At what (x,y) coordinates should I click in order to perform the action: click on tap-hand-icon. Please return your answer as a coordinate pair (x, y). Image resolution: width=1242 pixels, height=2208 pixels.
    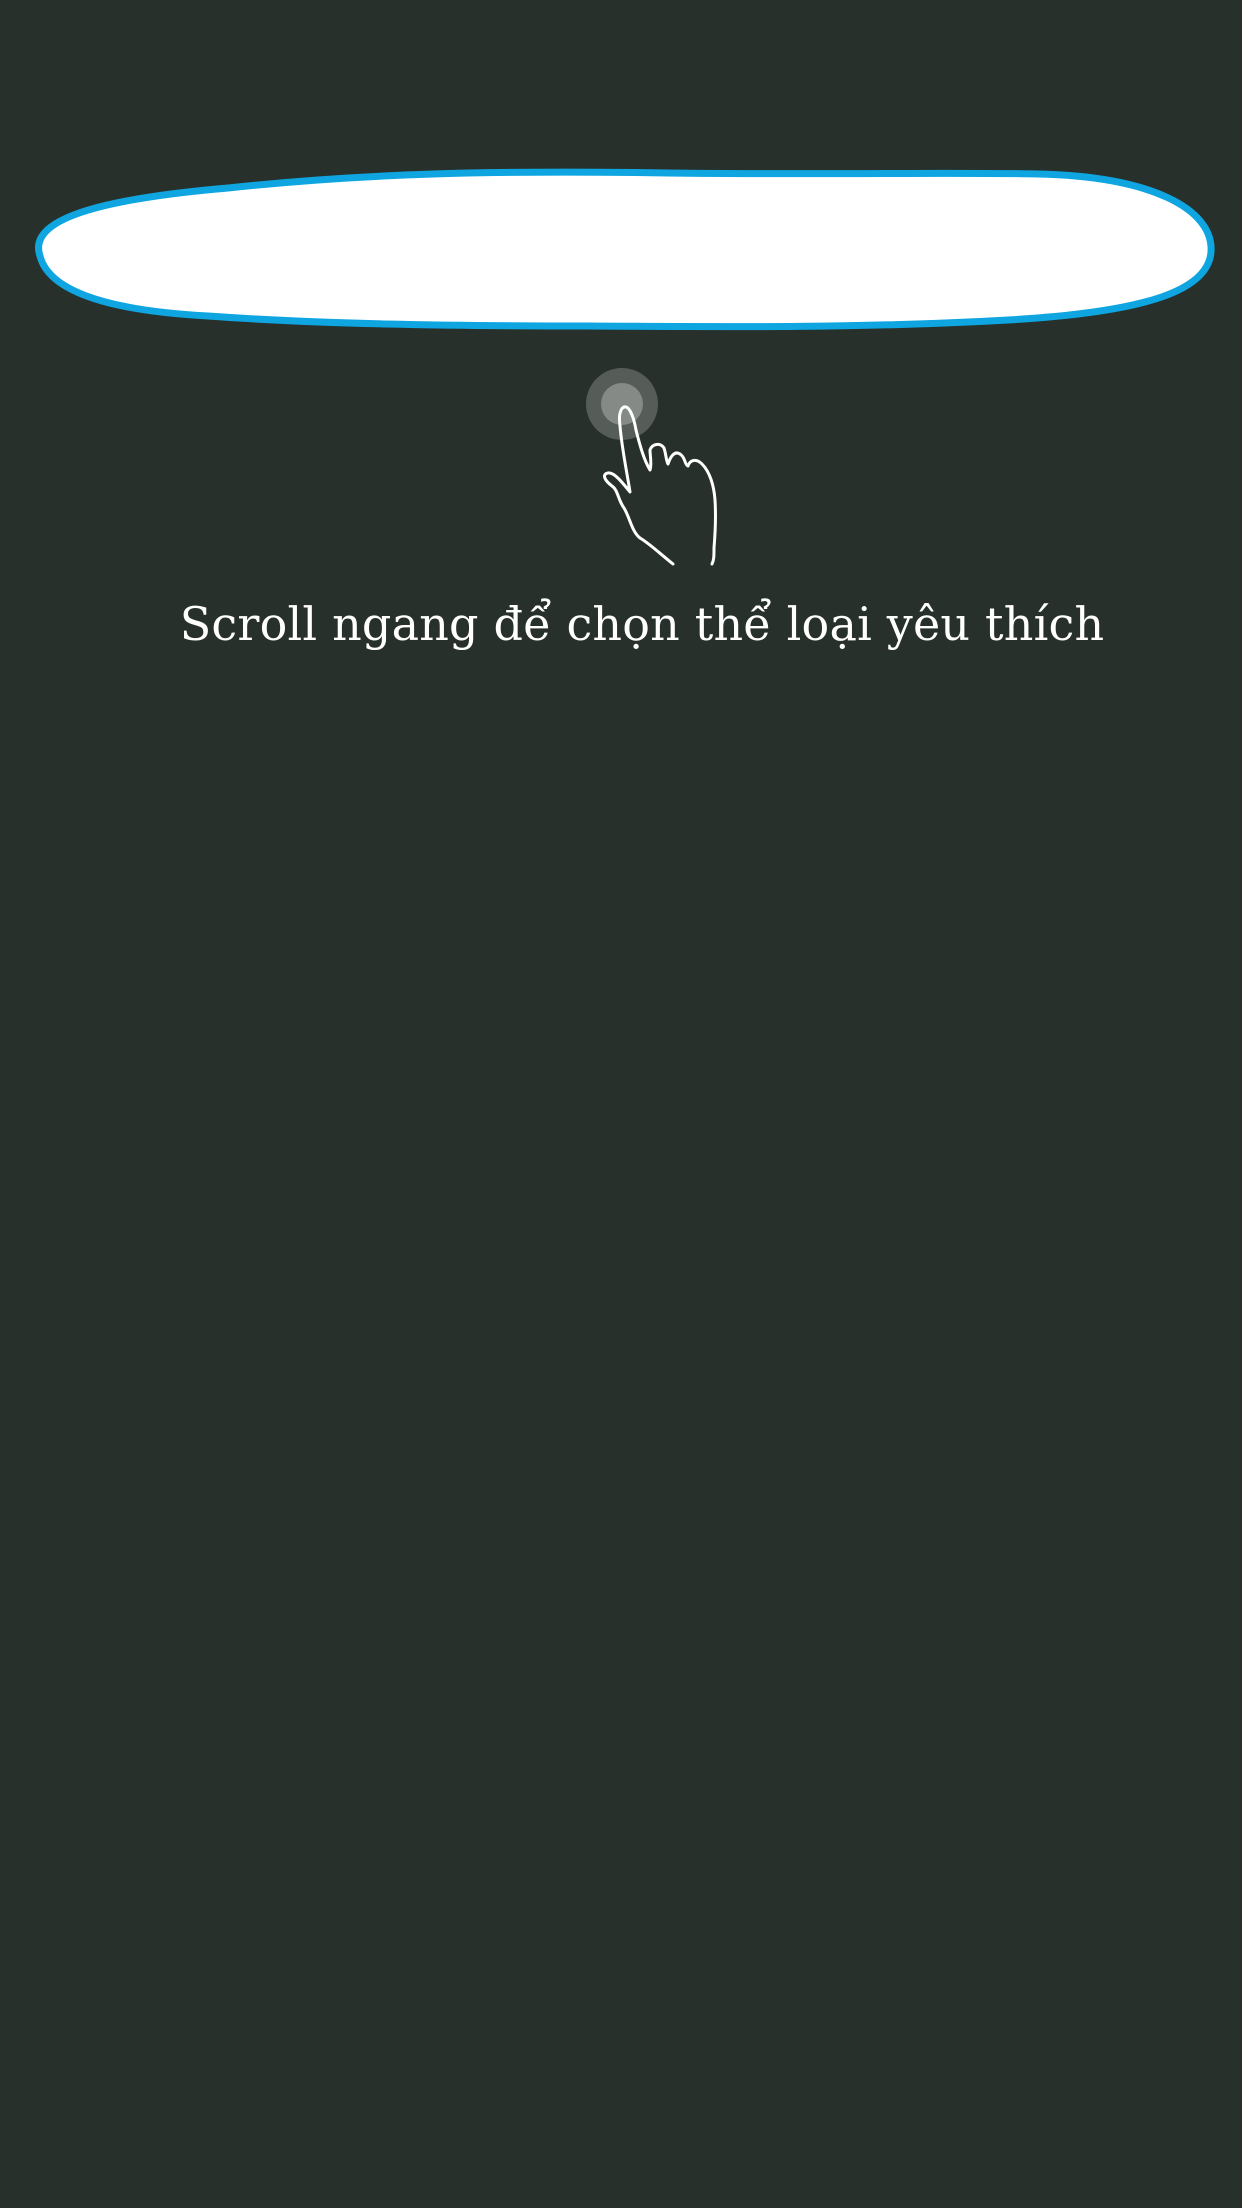
    Looking at the image, I should click on (651, 467).